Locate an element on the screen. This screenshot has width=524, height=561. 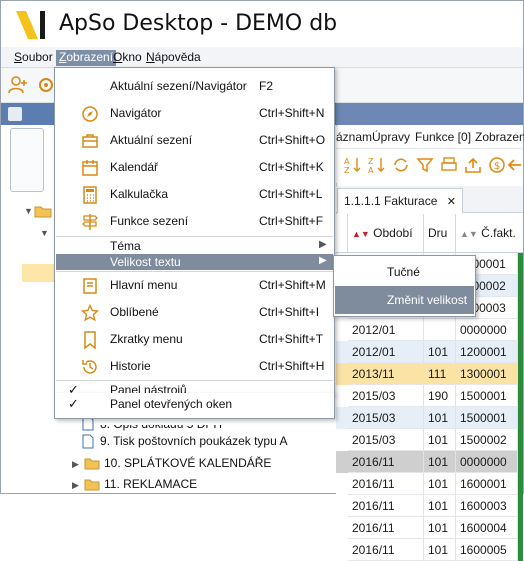
currency-icon: $ is located at coordinates (497, 165).